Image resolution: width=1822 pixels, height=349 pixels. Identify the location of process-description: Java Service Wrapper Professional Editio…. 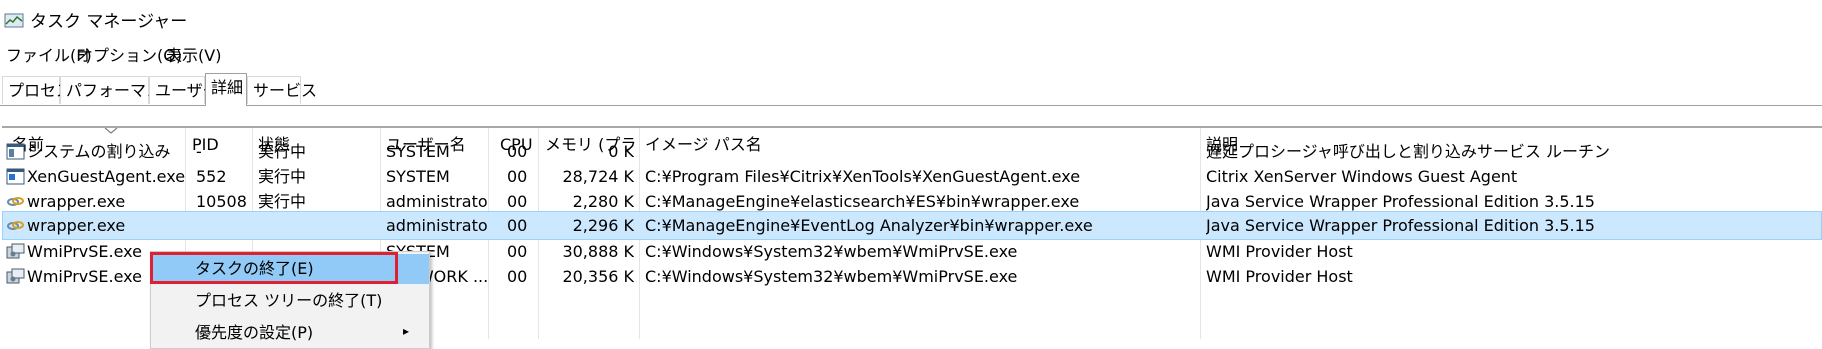
(1400, 225).